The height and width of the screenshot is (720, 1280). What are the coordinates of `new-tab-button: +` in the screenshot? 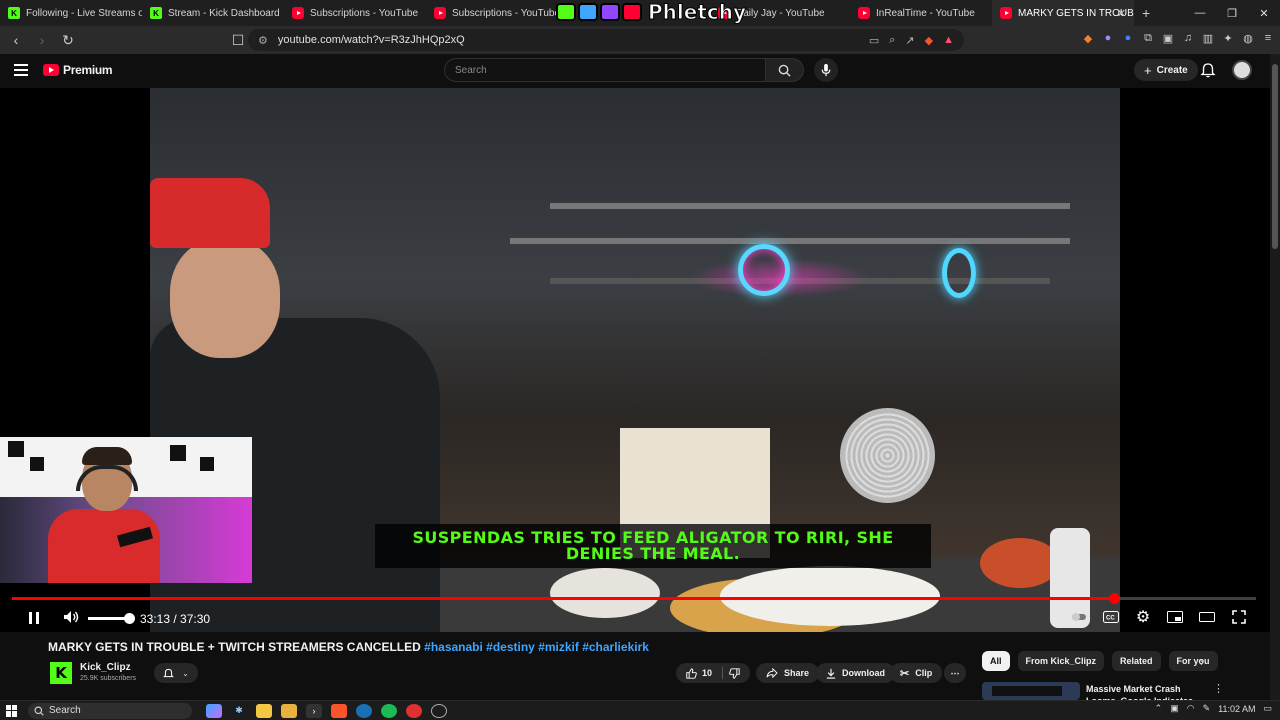 It's located at (1146, 13).